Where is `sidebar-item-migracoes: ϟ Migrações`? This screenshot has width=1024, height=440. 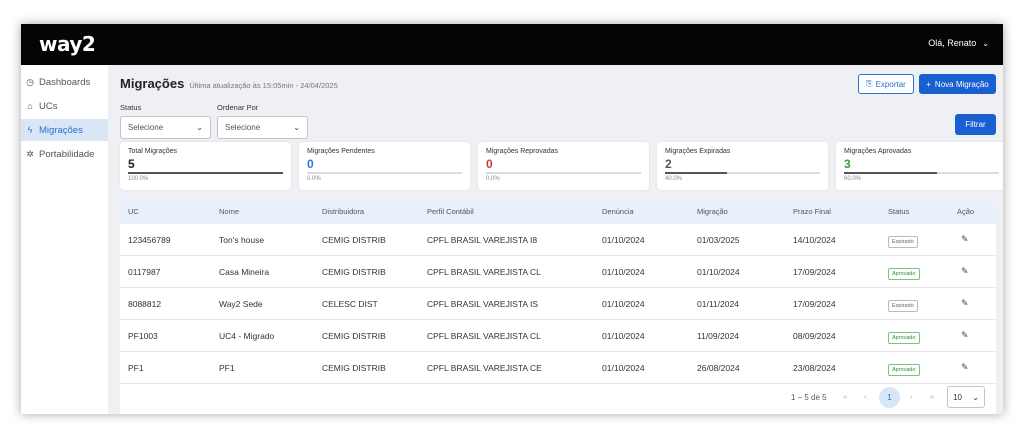 sidebar-item-migracoes: ϟ Migrações is located at coordinates (64, 130).